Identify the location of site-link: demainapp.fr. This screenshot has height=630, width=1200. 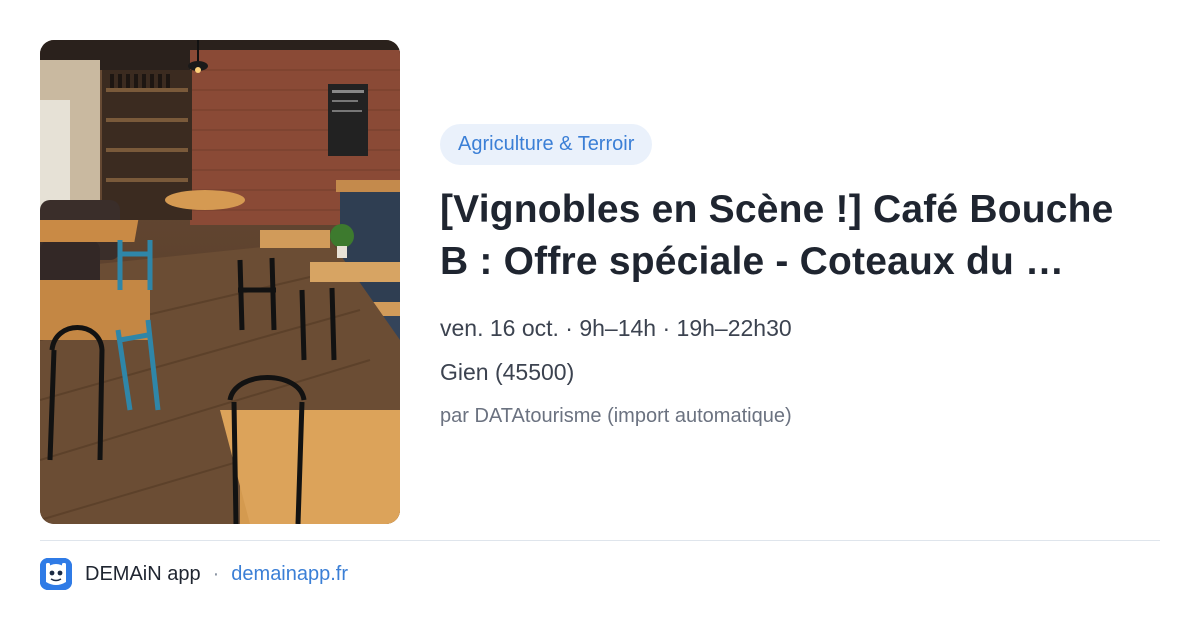
(289, 574).